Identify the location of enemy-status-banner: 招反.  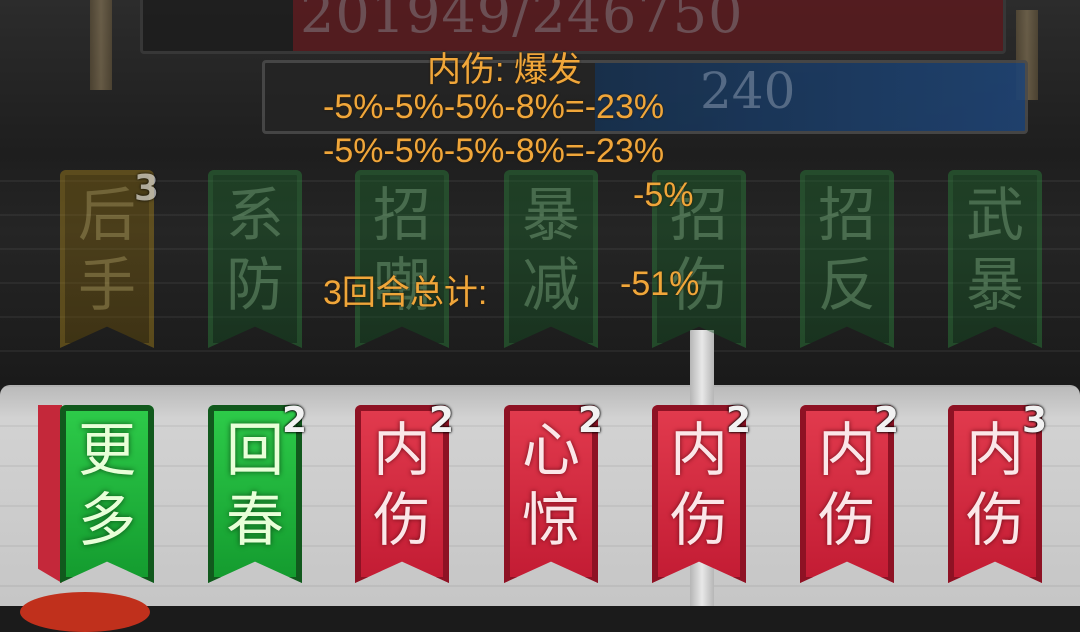
(847, 259).